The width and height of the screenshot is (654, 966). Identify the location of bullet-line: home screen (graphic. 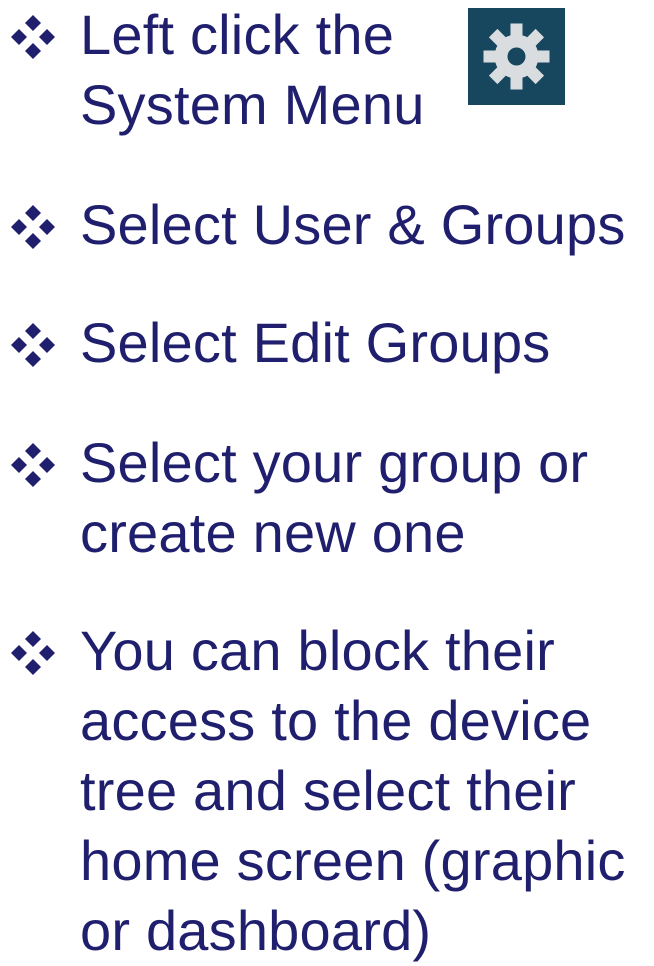
(353, 860).